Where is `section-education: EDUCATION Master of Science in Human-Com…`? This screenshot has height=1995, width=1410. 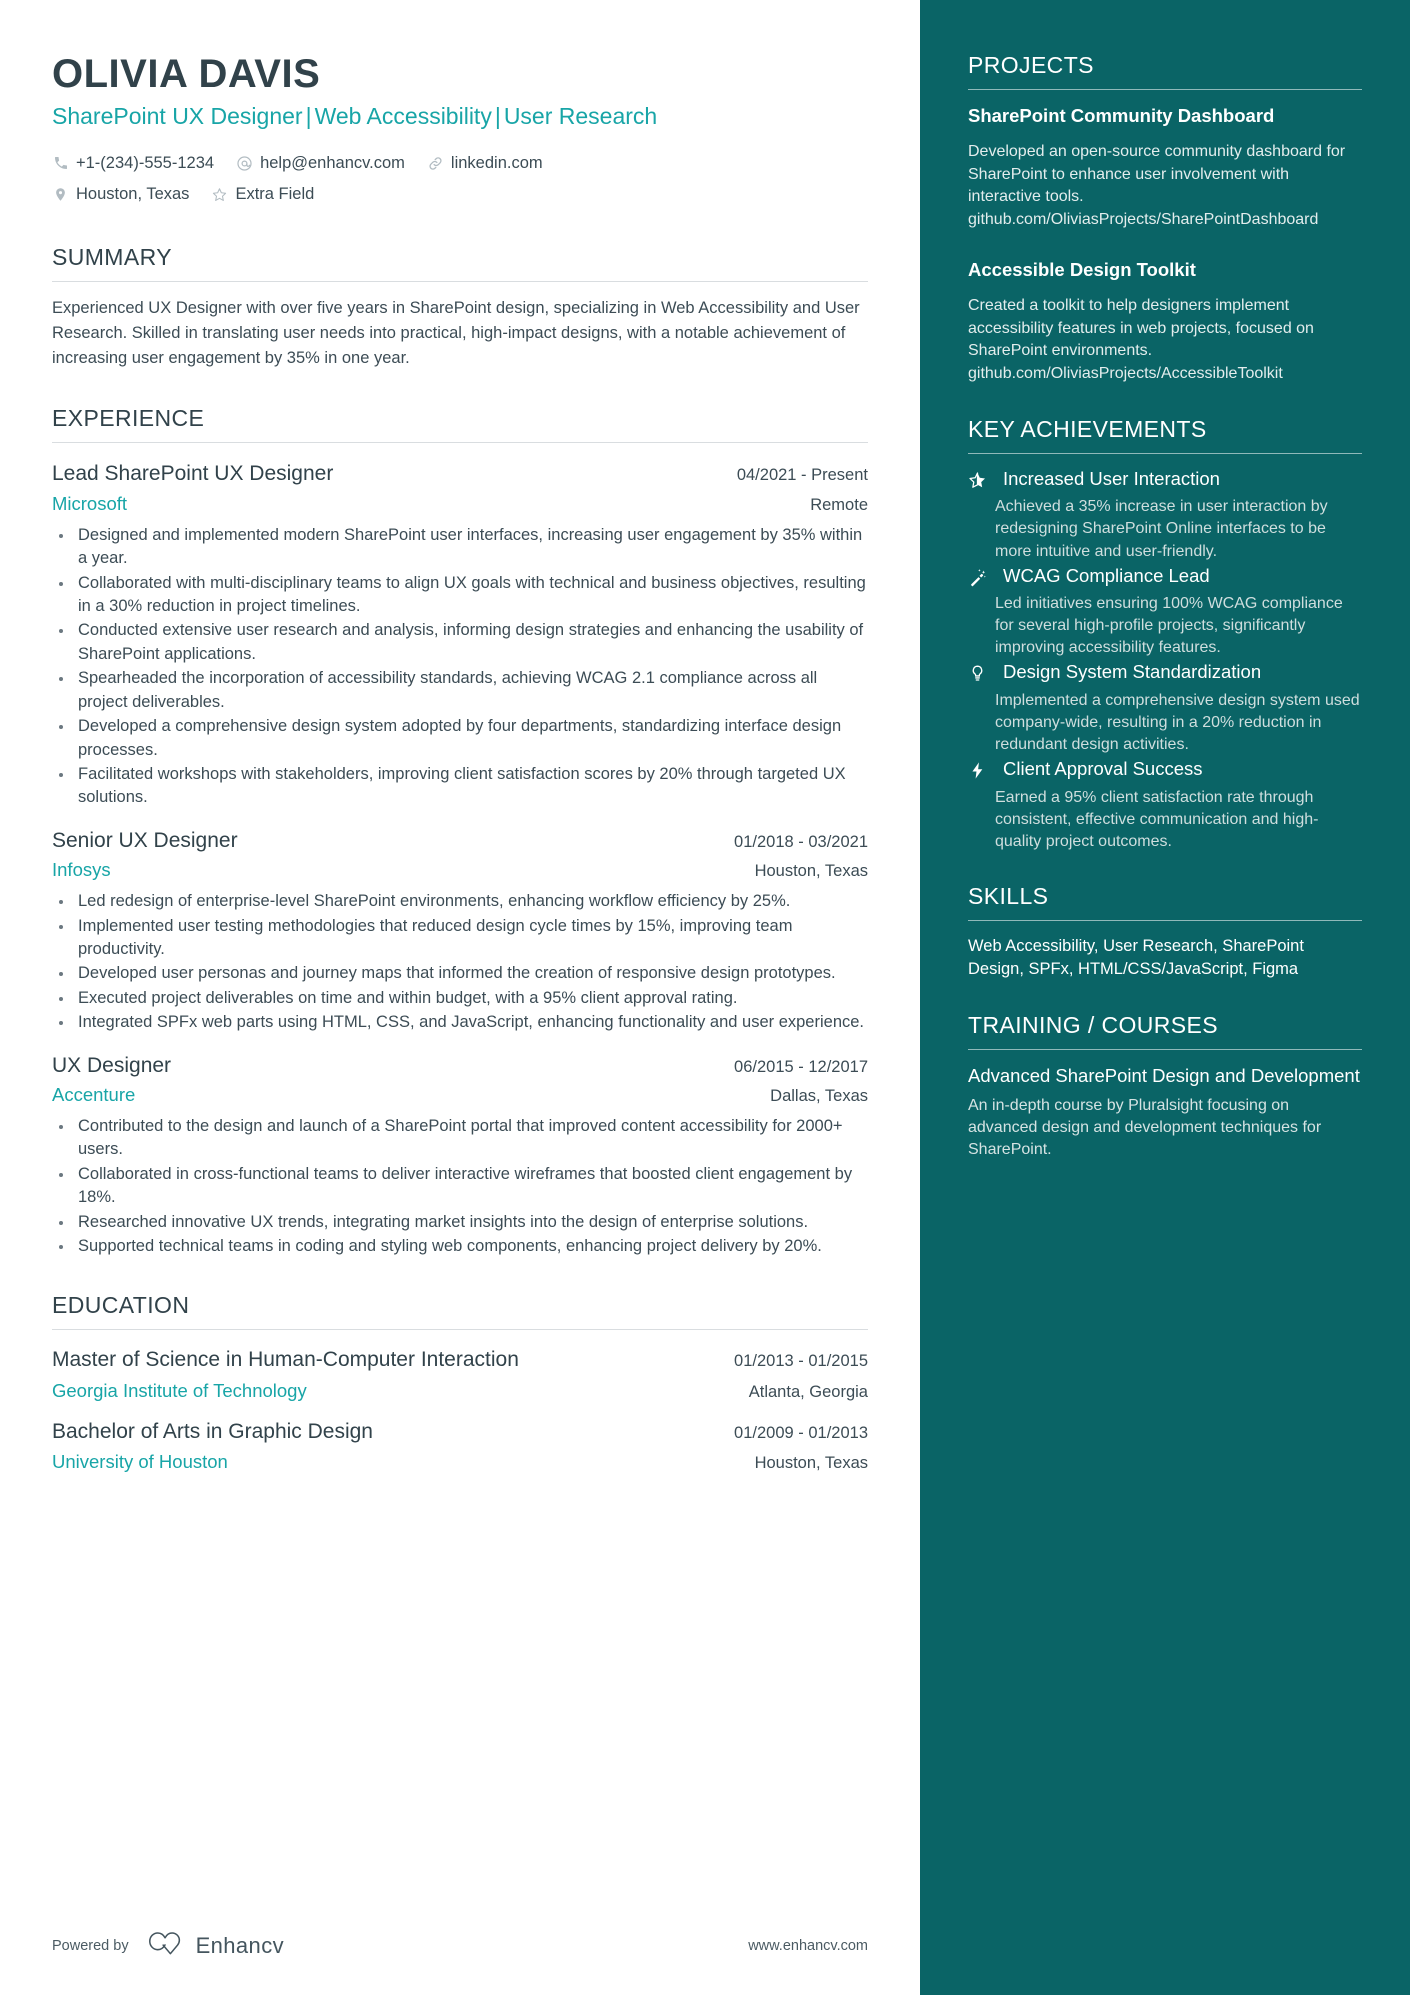
section-education: EDUCATION Master of Science in Human-Com… is located at coordinates (460, 1382).